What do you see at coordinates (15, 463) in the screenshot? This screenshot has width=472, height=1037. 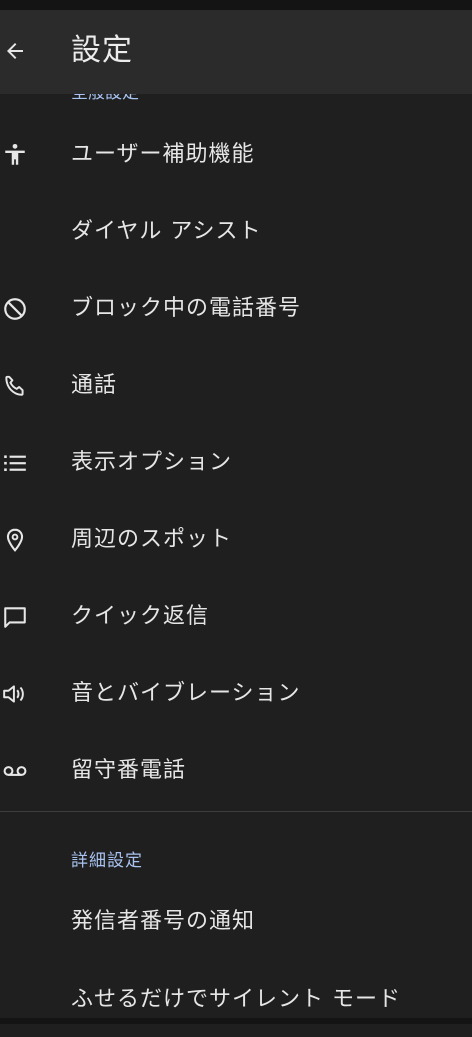 I see `list-icon` at bounding box center [15, 463].